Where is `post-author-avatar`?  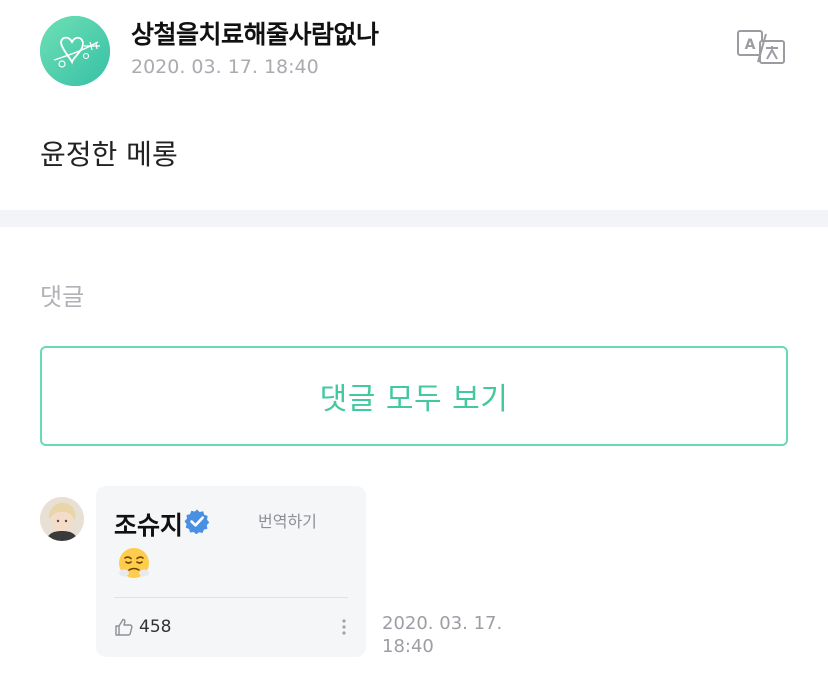
post-author-avatar is located at coordinates (75, 51).